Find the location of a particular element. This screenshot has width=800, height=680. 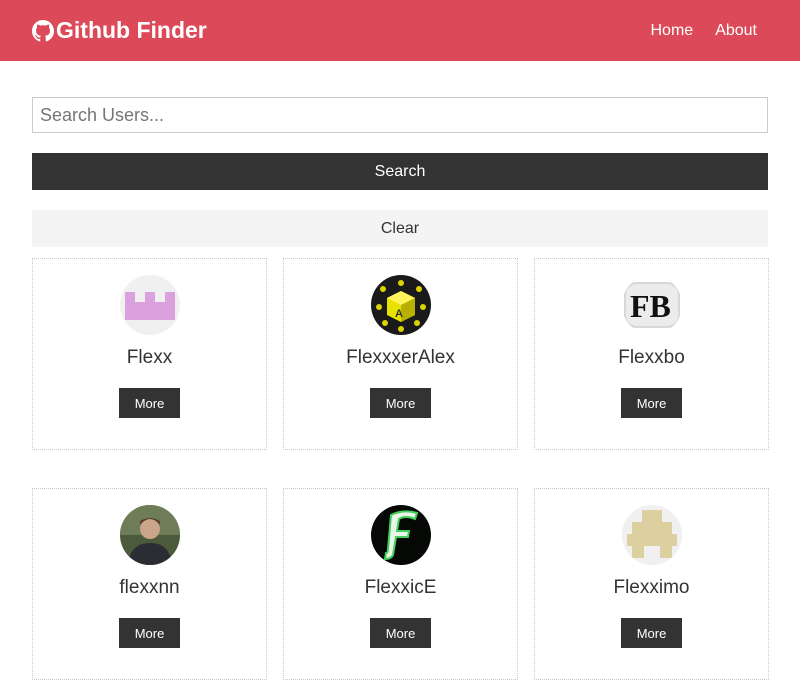

user-card: Flexximo More is located at coordinates (651, 584).